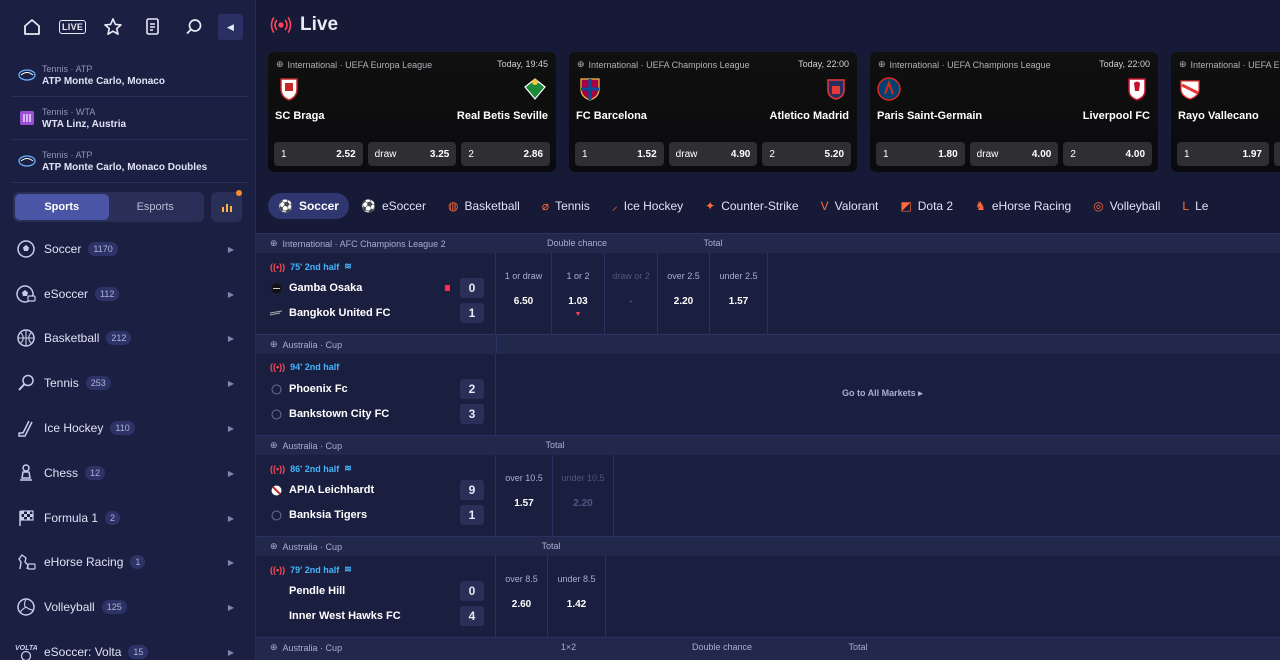 This screenshot has height=660, width=1280. I want to click on odd-button: 2 2.86, so click(506, 154).